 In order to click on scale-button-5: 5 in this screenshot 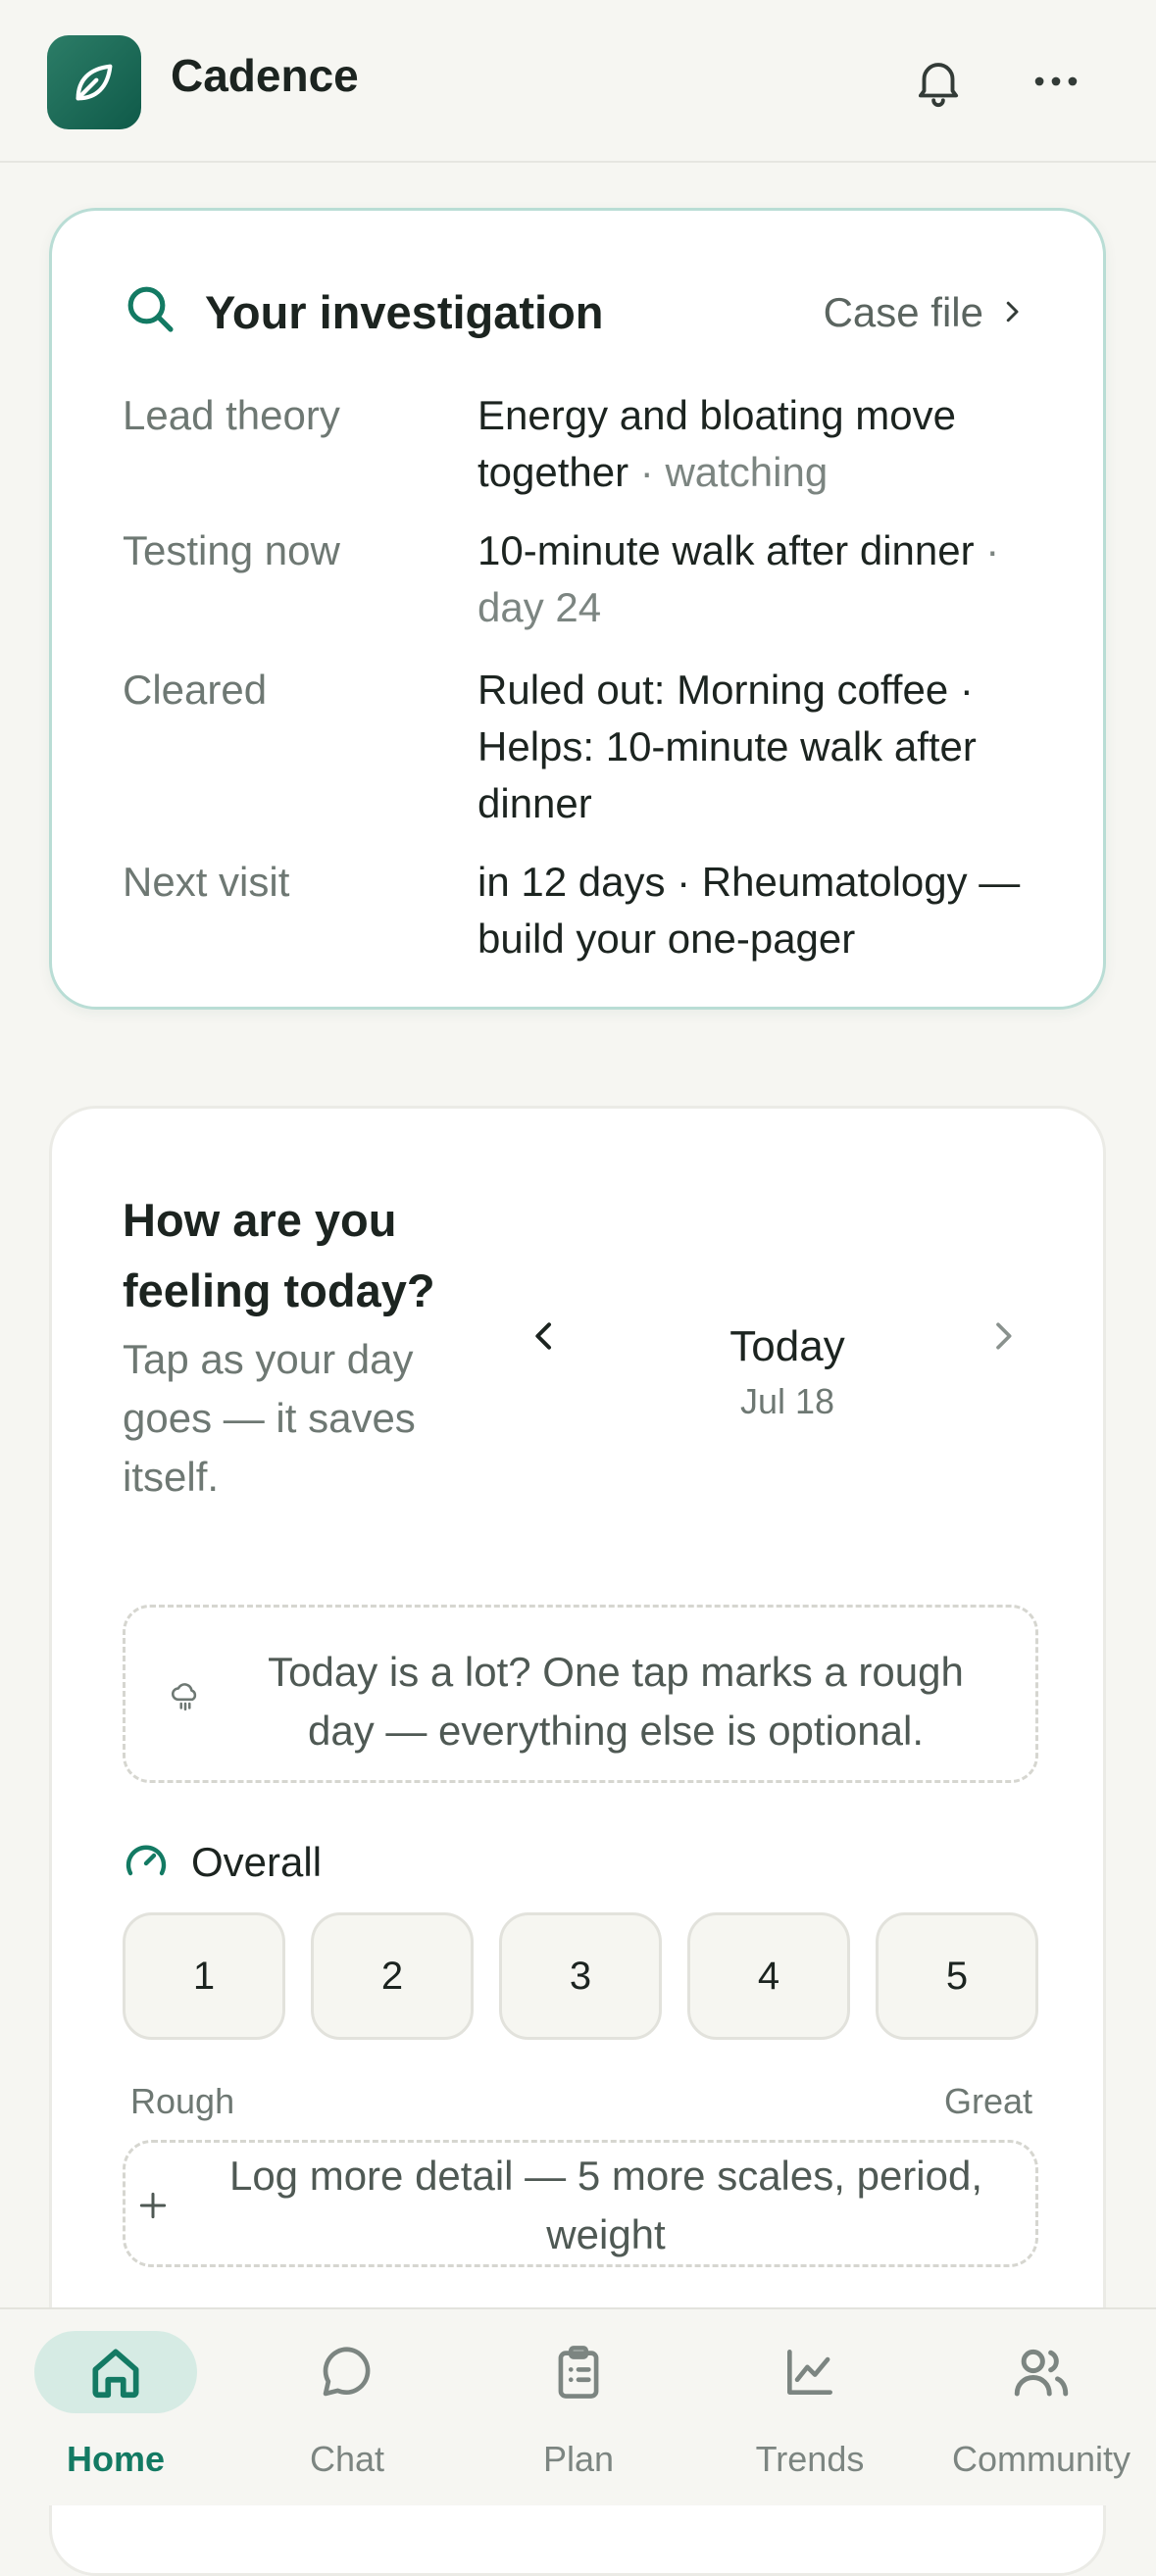, I will do `click(957, 1976)`.